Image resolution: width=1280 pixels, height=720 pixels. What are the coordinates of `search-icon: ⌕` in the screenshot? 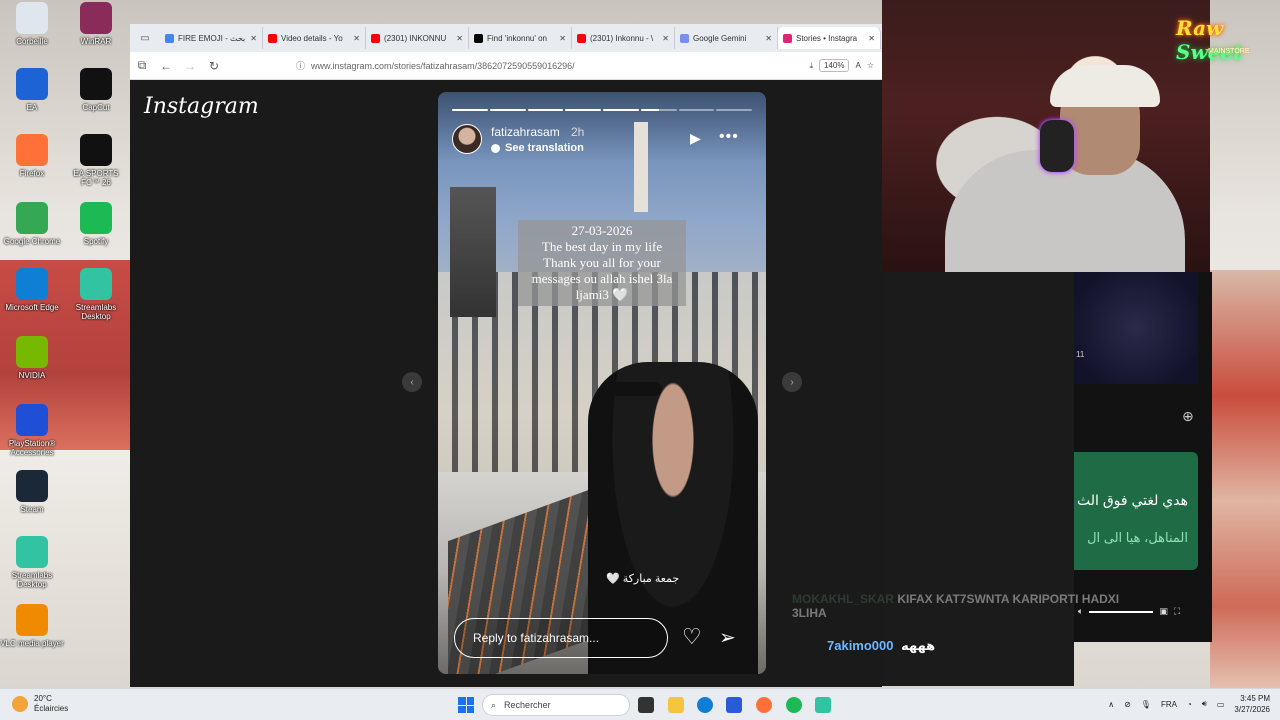 It's located at (494, 704).